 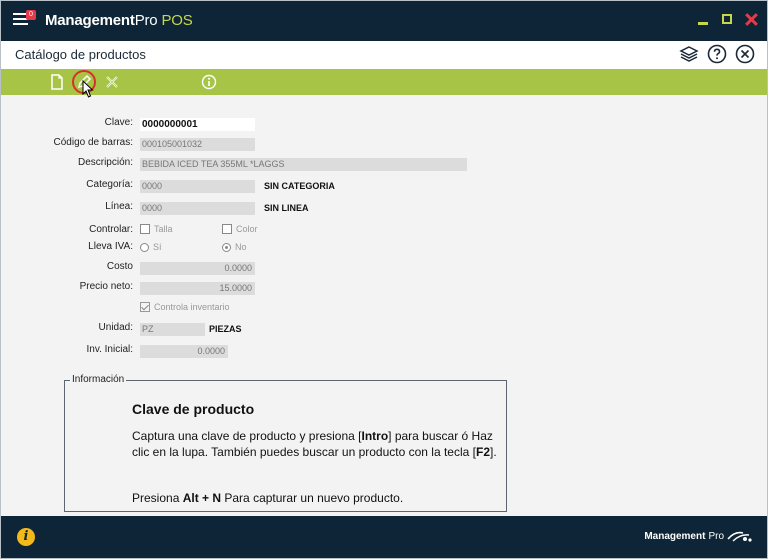 I want to click on info-text-e: ]., so click(x=493, y=452).